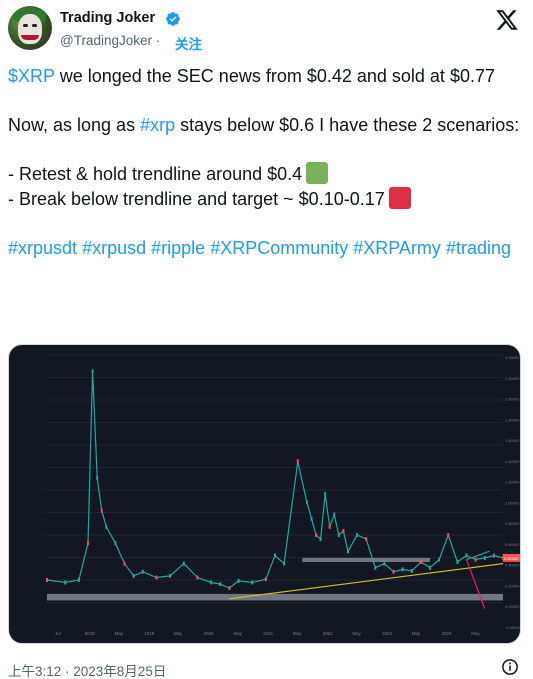 The image size is (533, 679). Describe the element at coordinates (478, 555) in the screenshot. I see `green-scenario-arrow` at that location.